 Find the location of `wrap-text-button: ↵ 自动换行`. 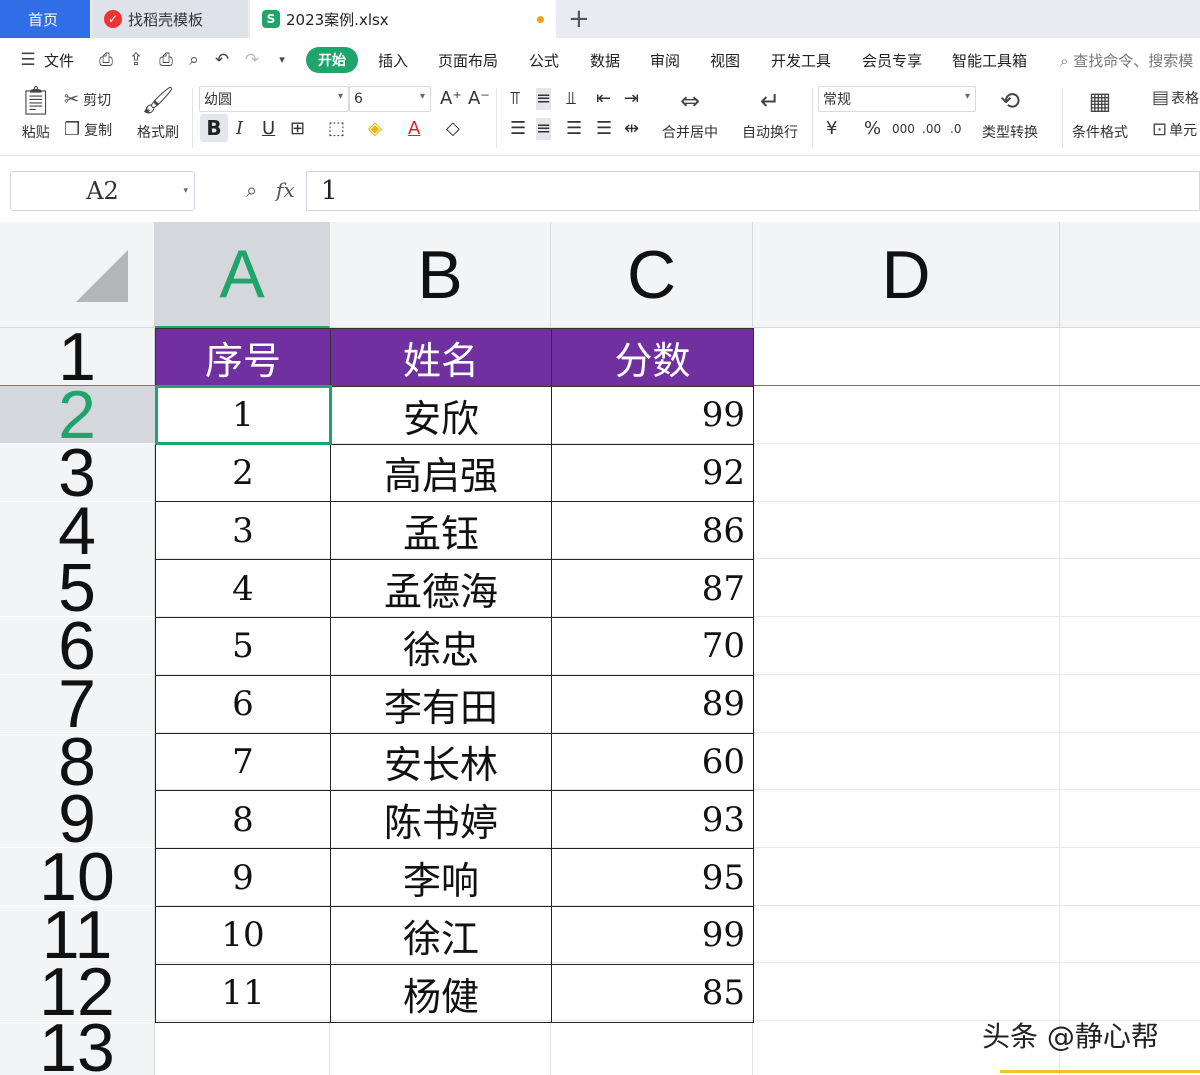

wrap-text-button: ↵ 自动换行 is located at coordinates (770, 114).